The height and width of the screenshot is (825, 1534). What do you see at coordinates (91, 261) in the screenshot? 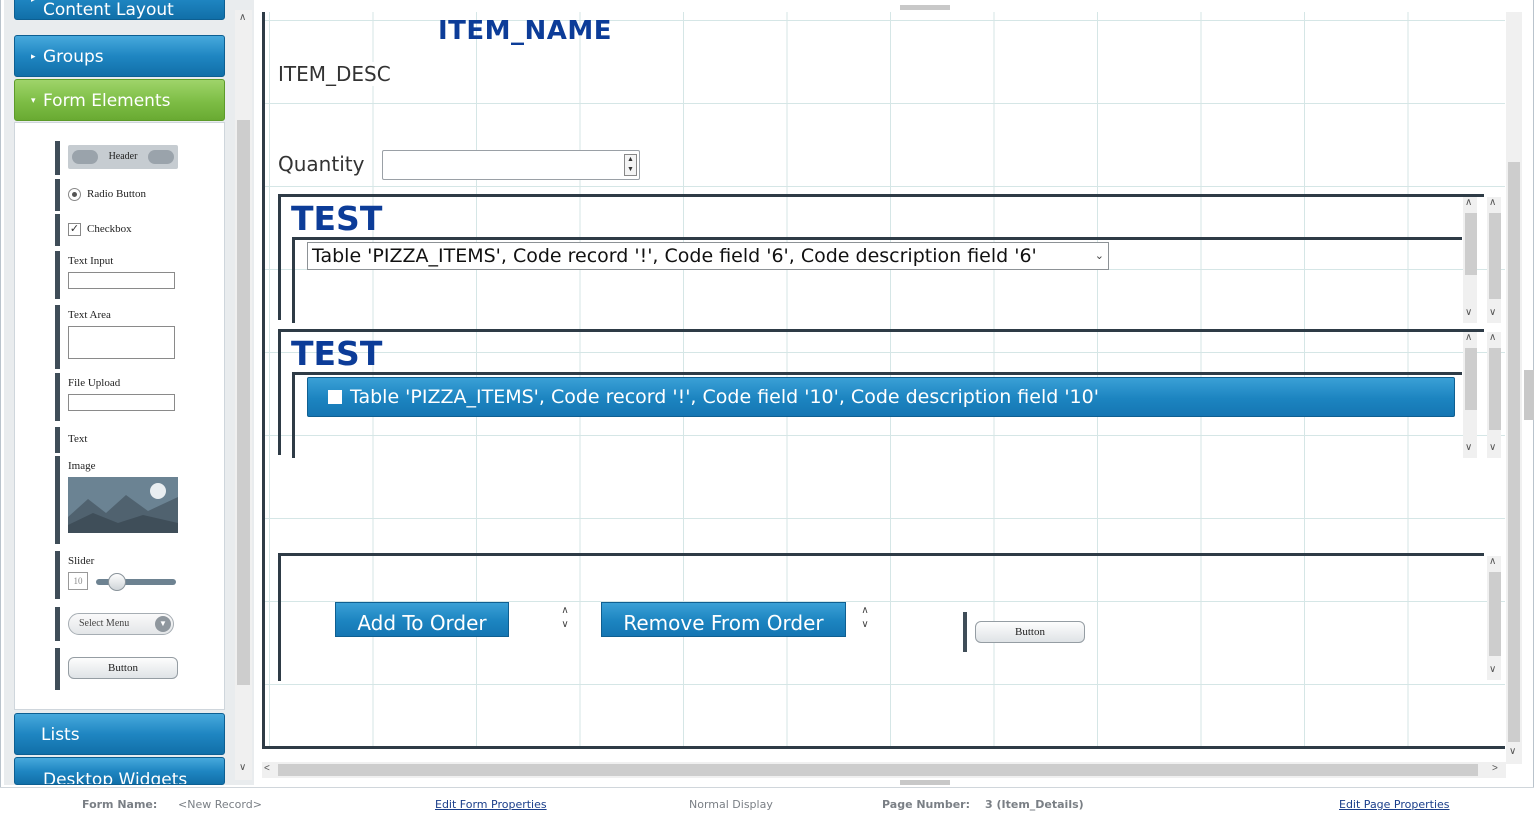
I see `palette-label: Text Input` at bounding box center [91, 261].